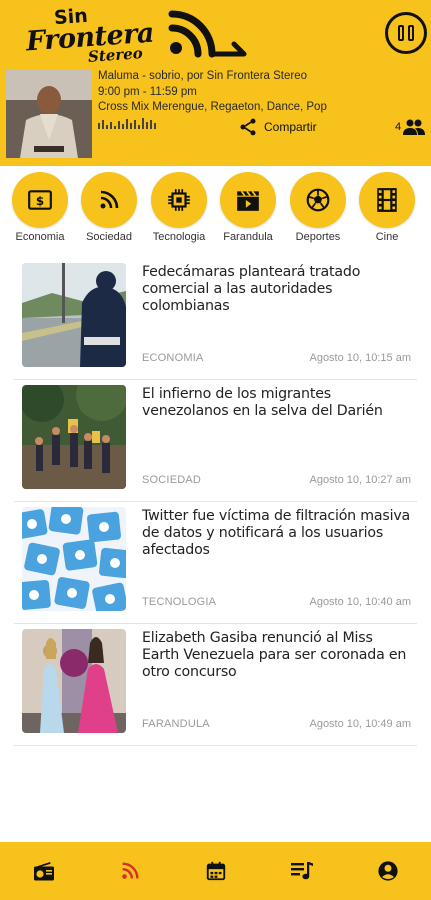  I want to click on category-label: Deportes, so click(318, 237).